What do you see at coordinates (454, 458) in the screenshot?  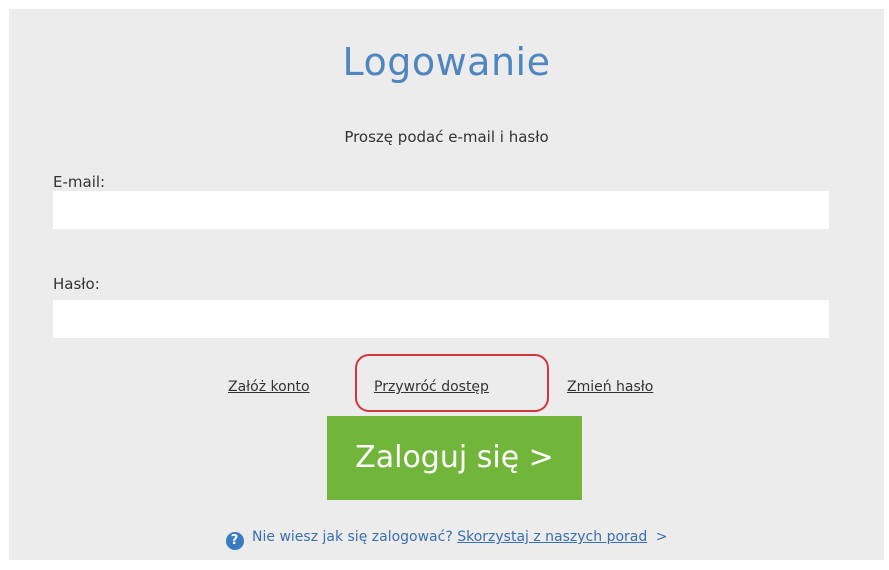 I see `login-button: Zaloguj się >` at bounding box center [454, 458].